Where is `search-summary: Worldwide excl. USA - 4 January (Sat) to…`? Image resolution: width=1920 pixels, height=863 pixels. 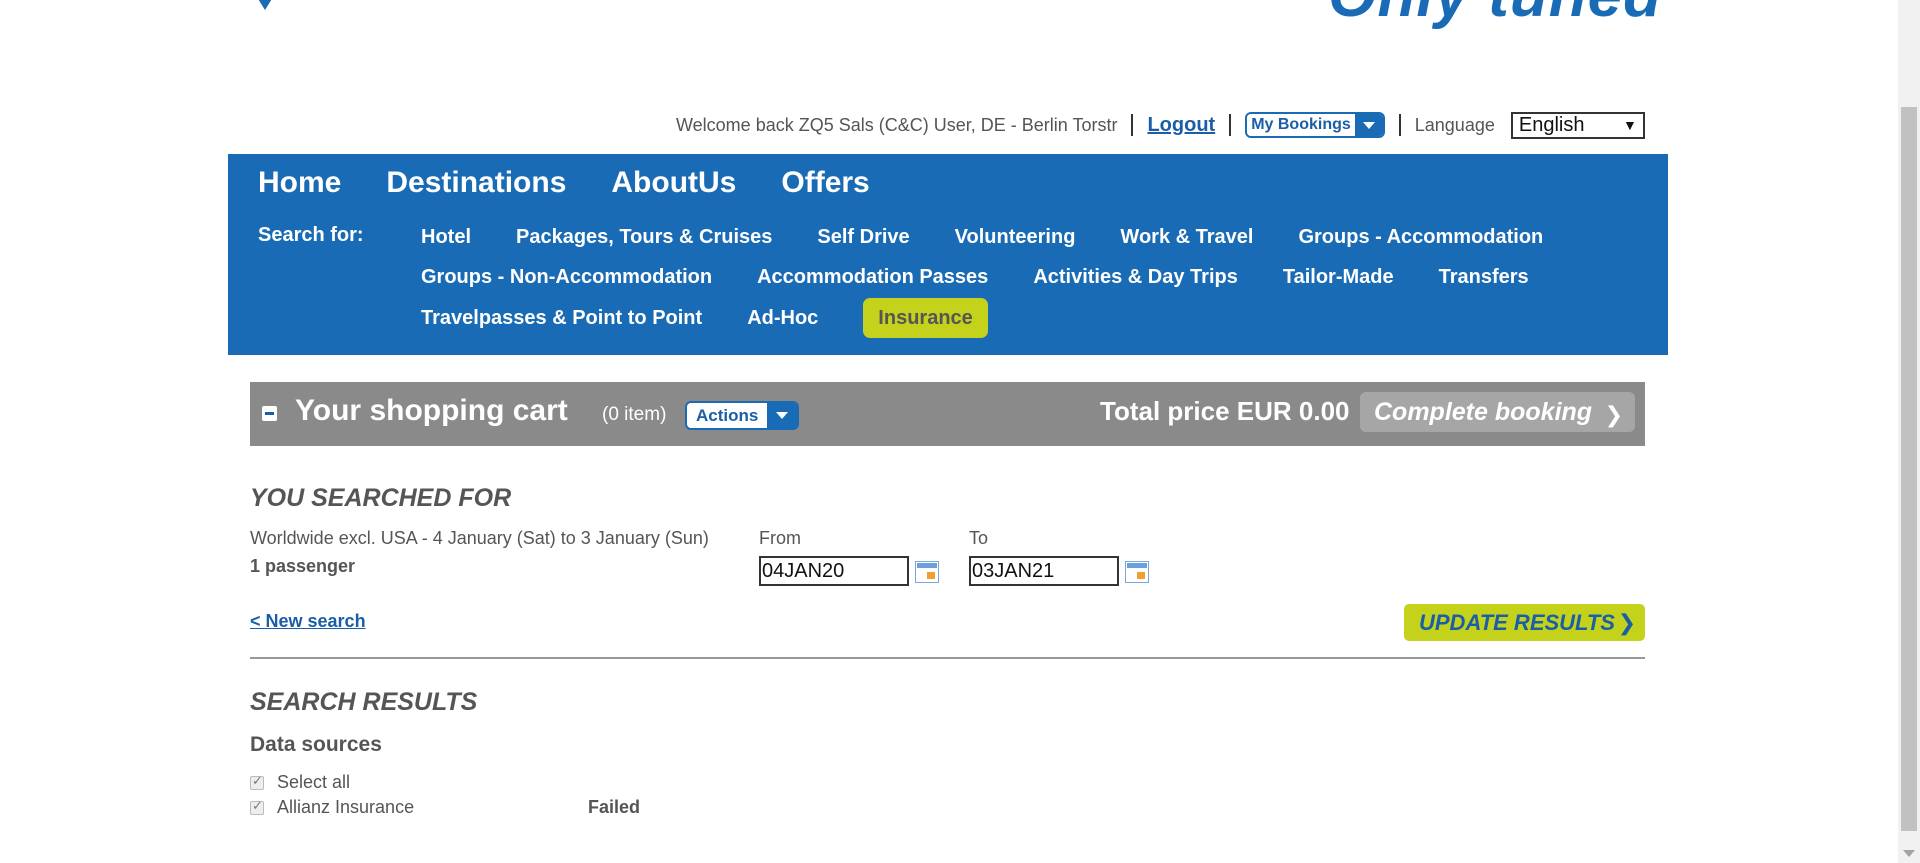
search-summary: Worldwide excl. USA - 4 January (Sat) to… is located at coordinates (479, 538).